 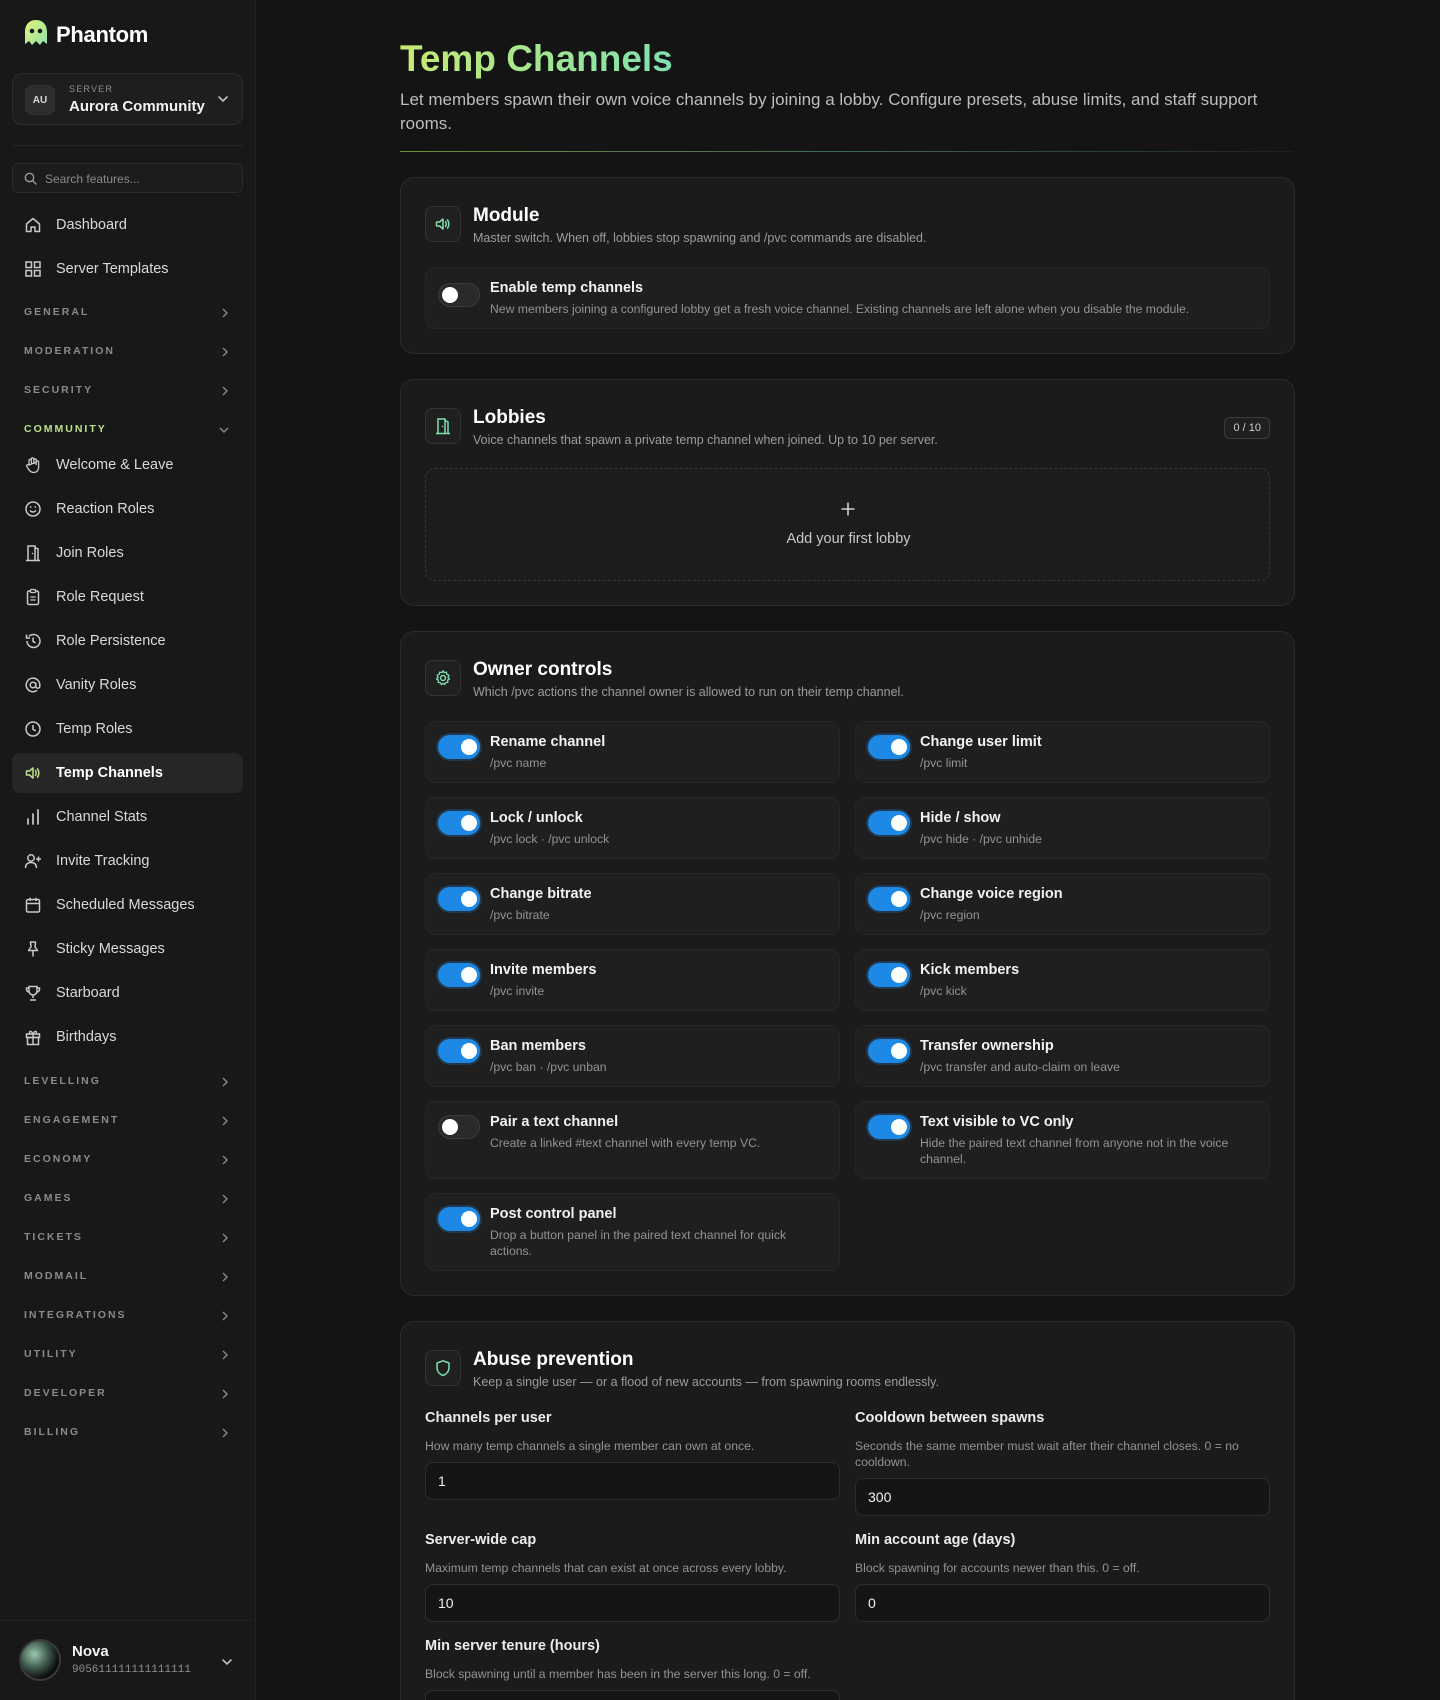 What do you see at coordinates (127, 1237) in the screenshot?
I see `section-tickets: TICKETS` at bounding box center [127, 1237].